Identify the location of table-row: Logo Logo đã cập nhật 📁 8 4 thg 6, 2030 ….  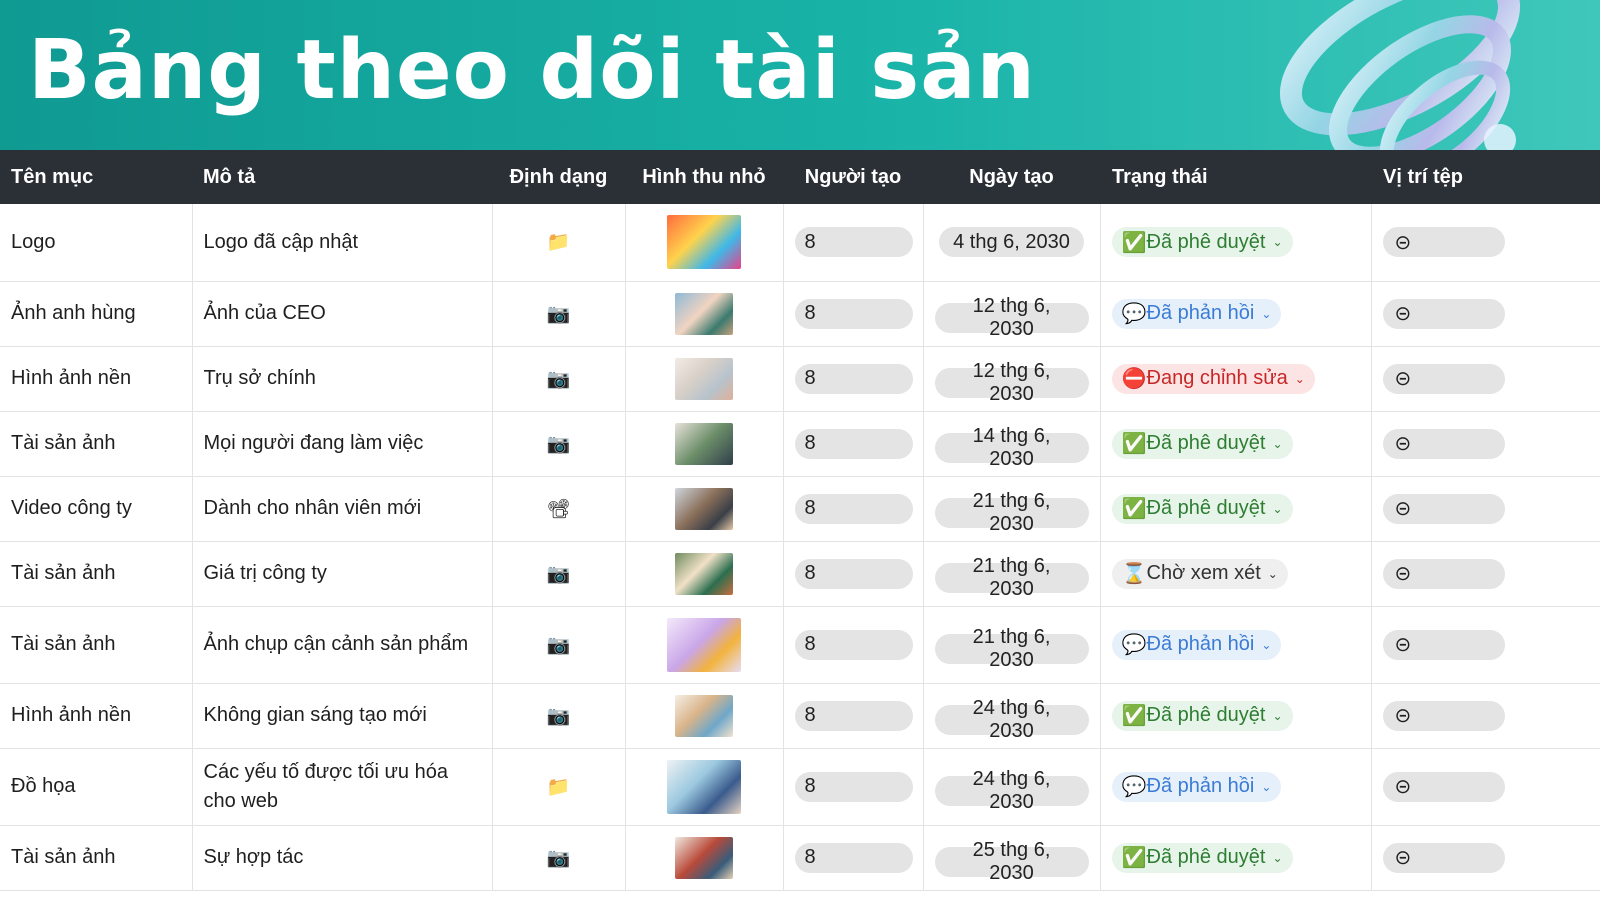
(800, 243).